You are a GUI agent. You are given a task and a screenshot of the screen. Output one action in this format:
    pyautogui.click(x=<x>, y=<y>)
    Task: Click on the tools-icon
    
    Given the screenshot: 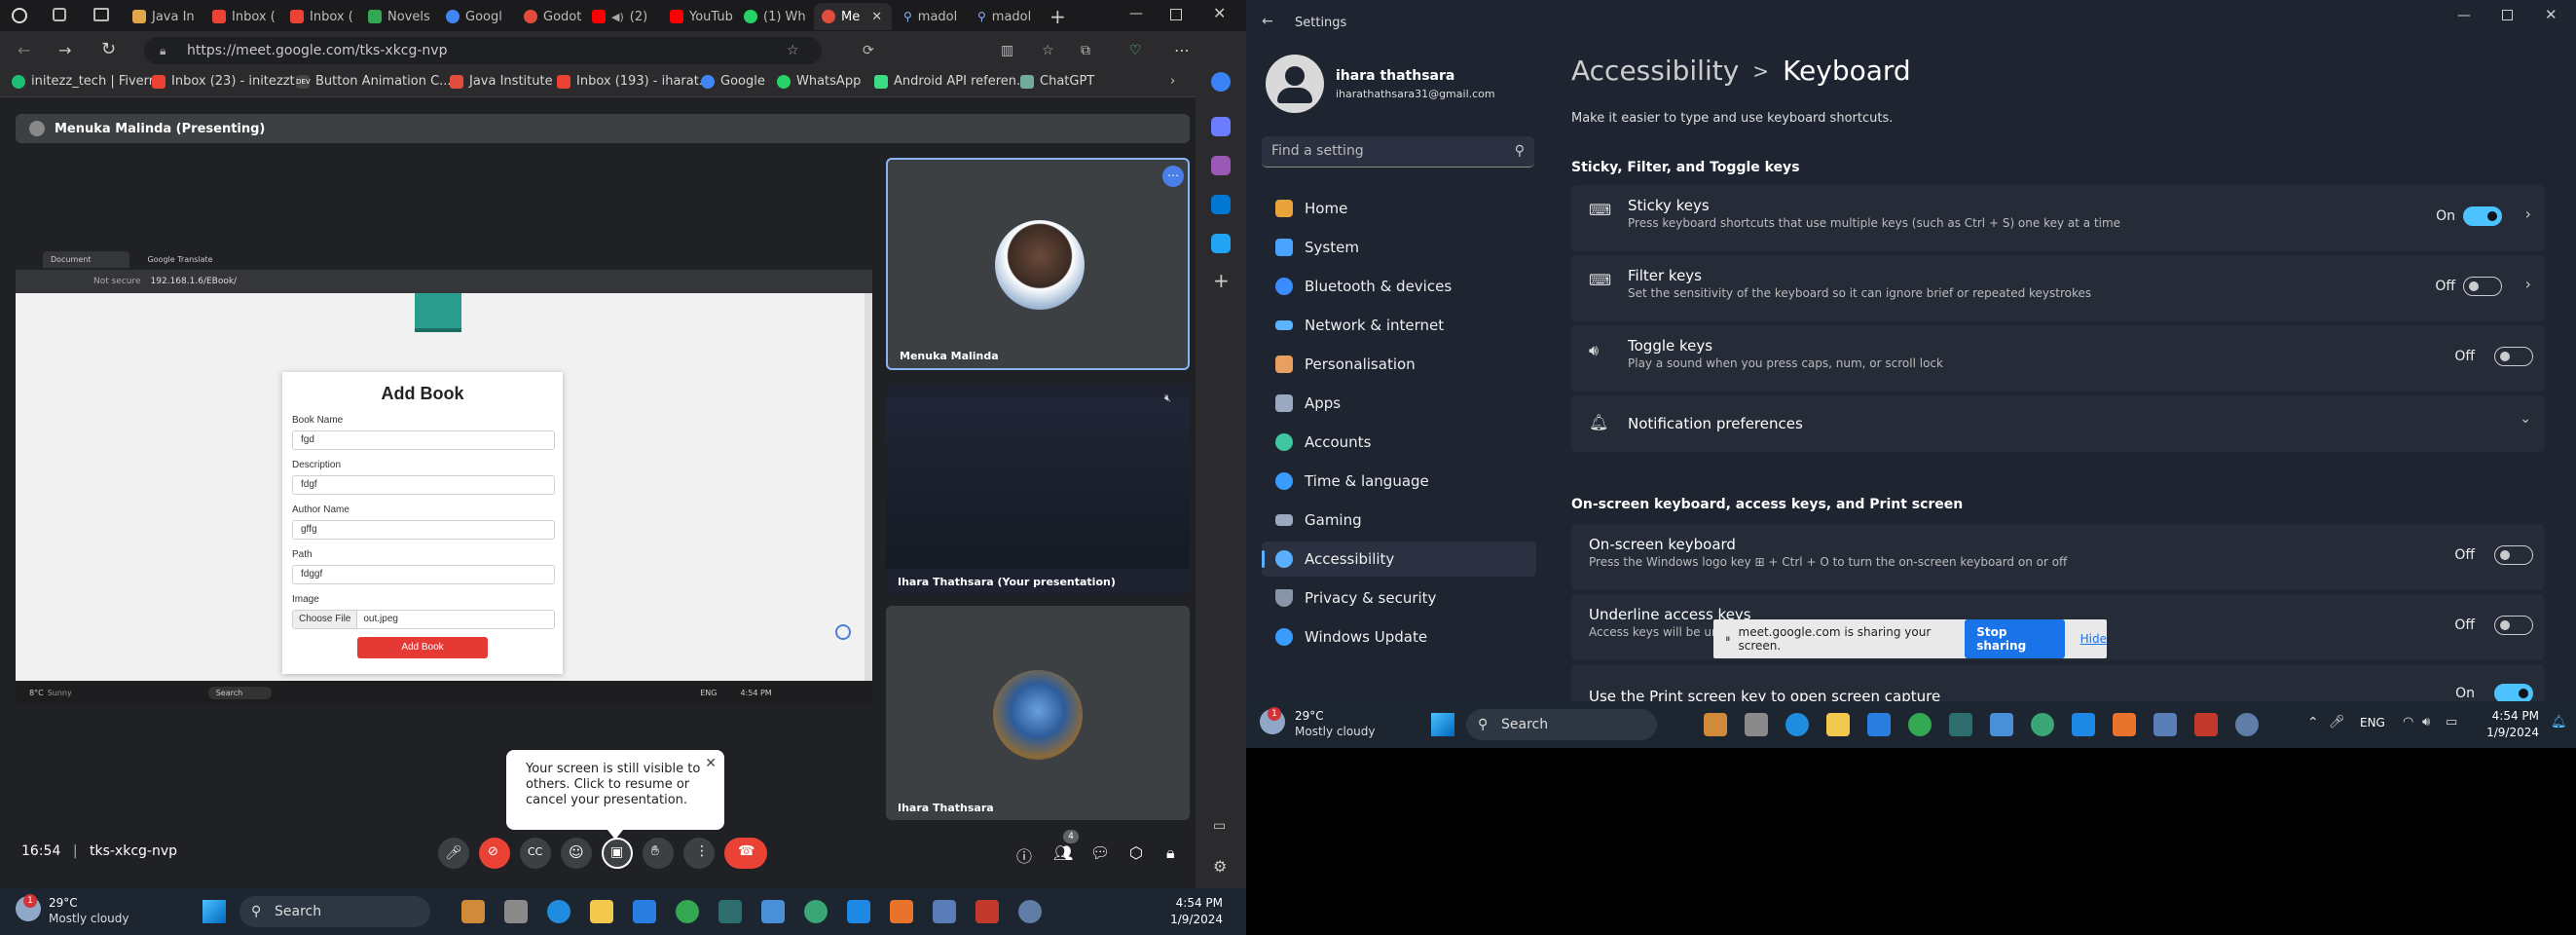 What is the action you would take?
    pyautogui.click(x=1221, y=166)
    